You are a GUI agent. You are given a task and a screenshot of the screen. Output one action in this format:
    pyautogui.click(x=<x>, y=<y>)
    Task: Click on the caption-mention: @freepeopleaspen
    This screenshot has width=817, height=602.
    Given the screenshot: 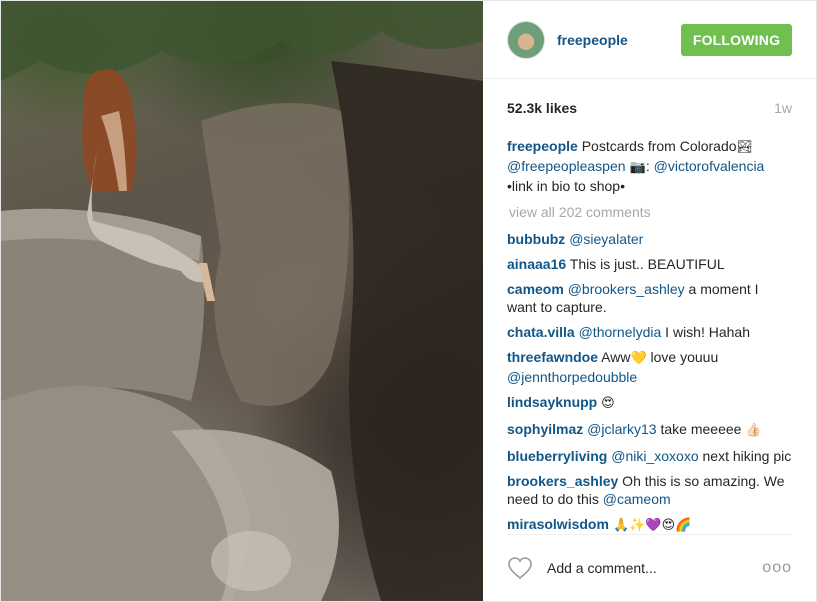 What is the action you would take?
    pyautogui.click(x=566, y=166)
    